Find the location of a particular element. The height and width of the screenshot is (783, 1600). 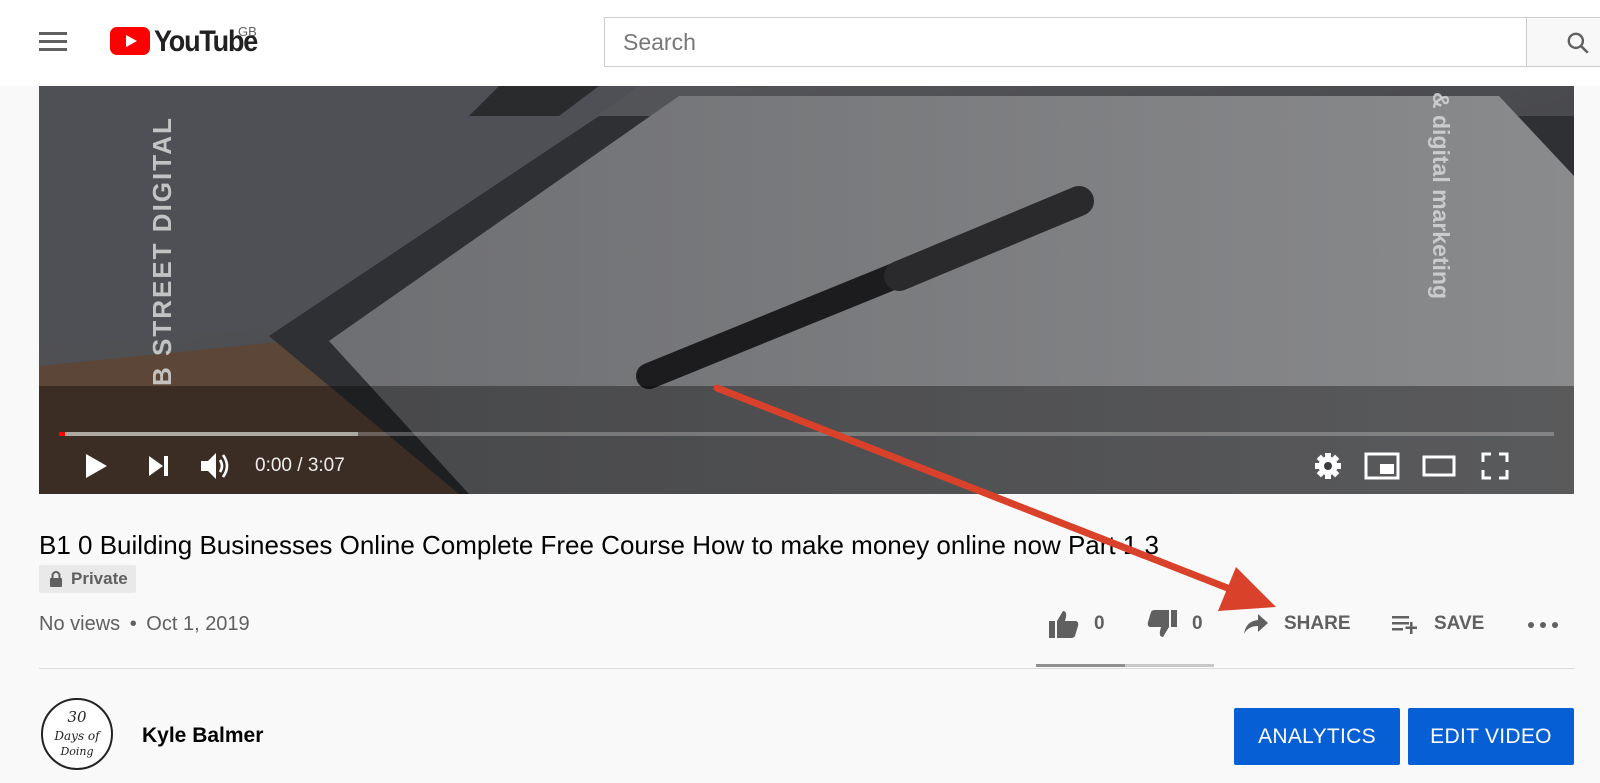

share-arrow-icon is located at coordinates (1256, 624).